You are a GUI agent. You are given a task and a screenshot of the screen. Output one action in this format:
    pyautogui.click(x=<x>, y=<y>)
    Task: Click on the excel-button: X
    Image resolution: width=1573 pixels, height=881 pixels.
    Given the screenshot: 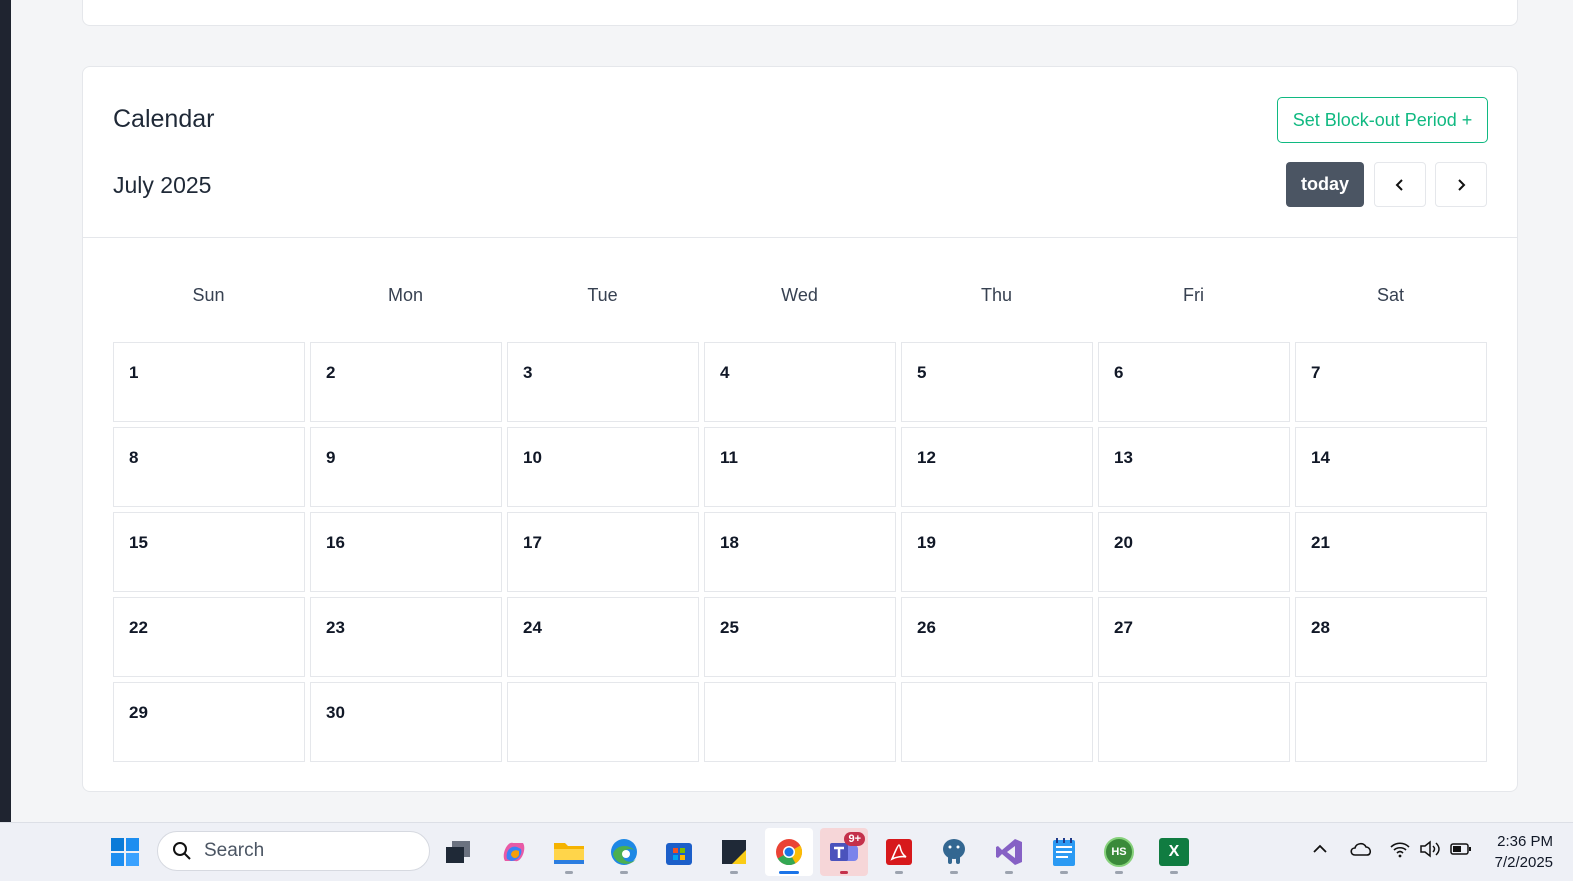 What is the action you would take?
    pyautogui.click(x=1174, y=852)
    